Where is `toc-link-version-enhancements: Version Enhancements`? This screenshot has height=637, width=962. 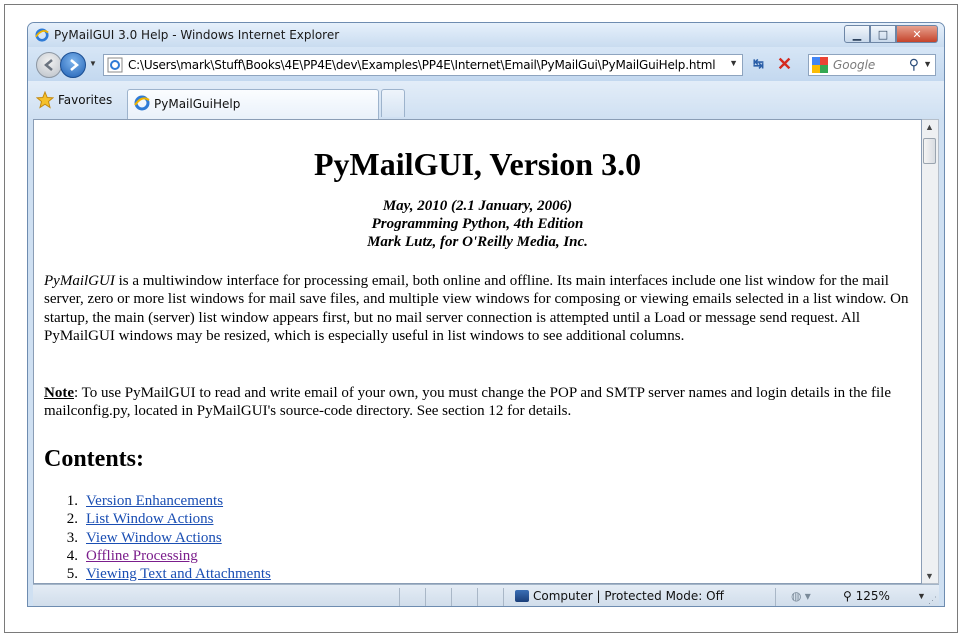 toc-link-version-enhancements: Version Enhancements is located at coordinates (154, 501).